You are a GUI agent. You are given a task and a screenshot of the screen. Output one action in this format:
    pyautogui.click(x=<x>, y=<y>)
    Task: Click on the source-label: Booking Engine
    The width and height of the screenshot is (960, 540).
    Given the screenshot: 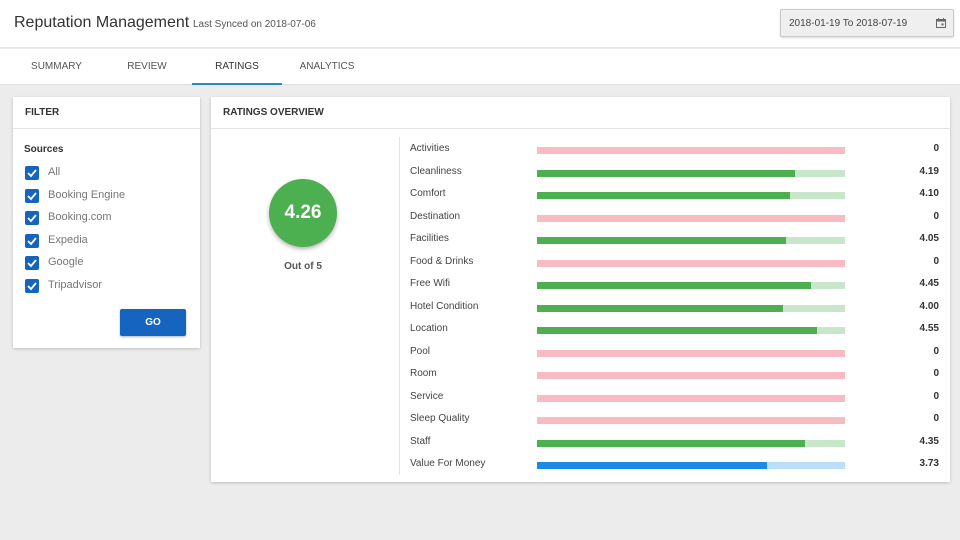 What is the action you would take?
    pyautogui.click(x=87, y=194)
    